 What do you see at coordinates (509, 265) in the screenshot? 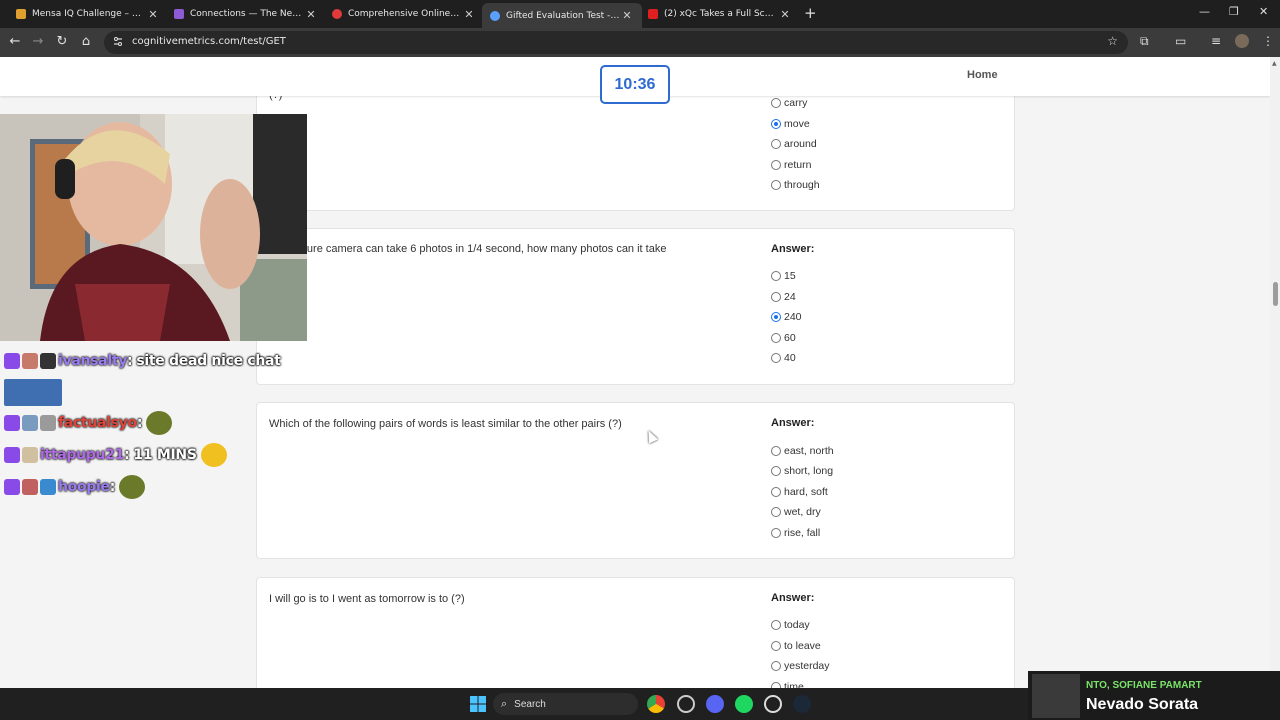
I see `question-text-line: conds?` at bounding box center [509, 265].